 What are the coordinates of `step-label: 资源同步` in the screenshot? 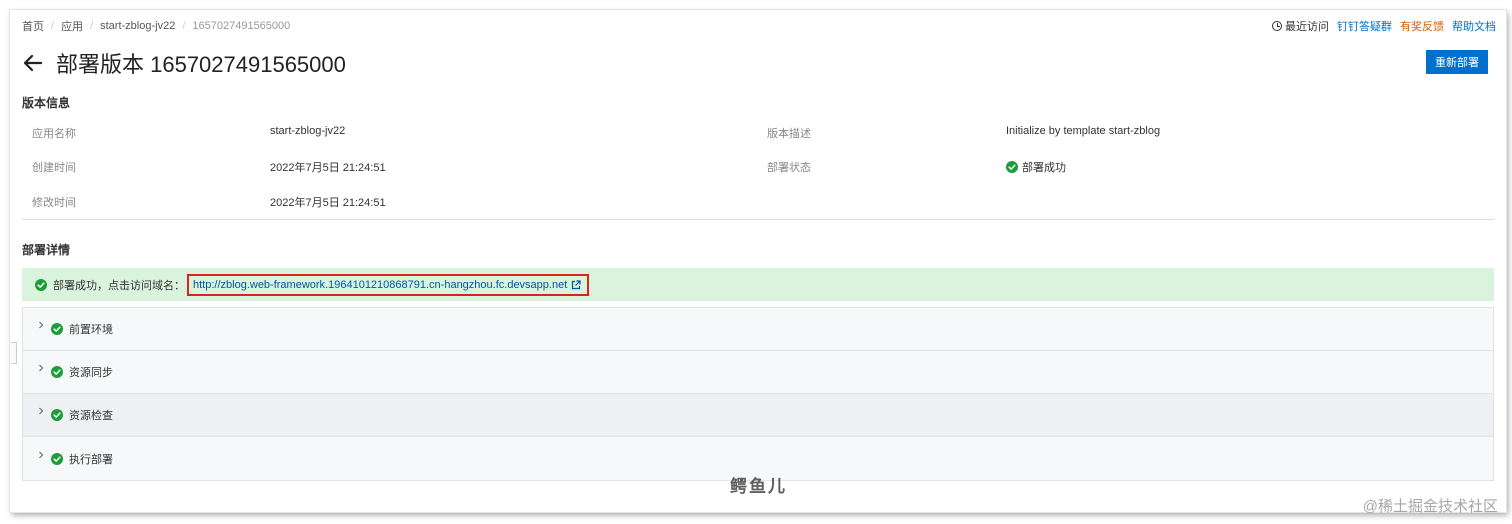 It's located at (91, 373).